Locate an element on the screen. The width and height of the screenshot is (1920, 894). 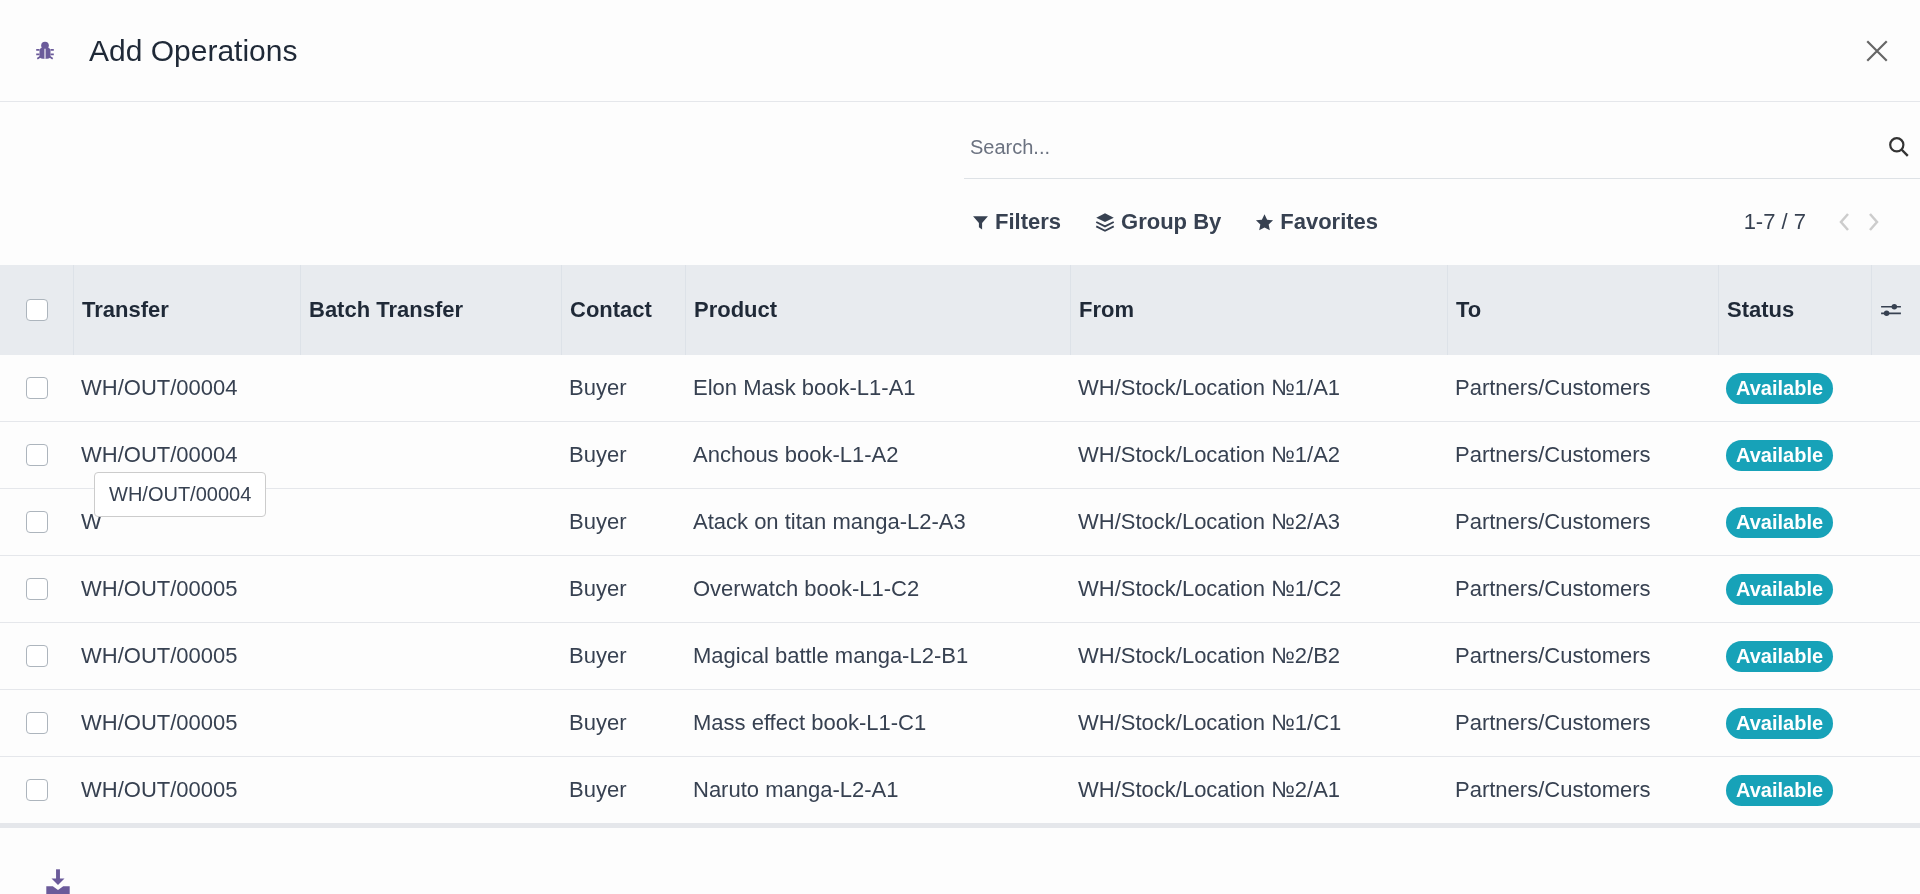
table-cell: Elon Mask book-L1-A1 is located at coordinates (804, 388).